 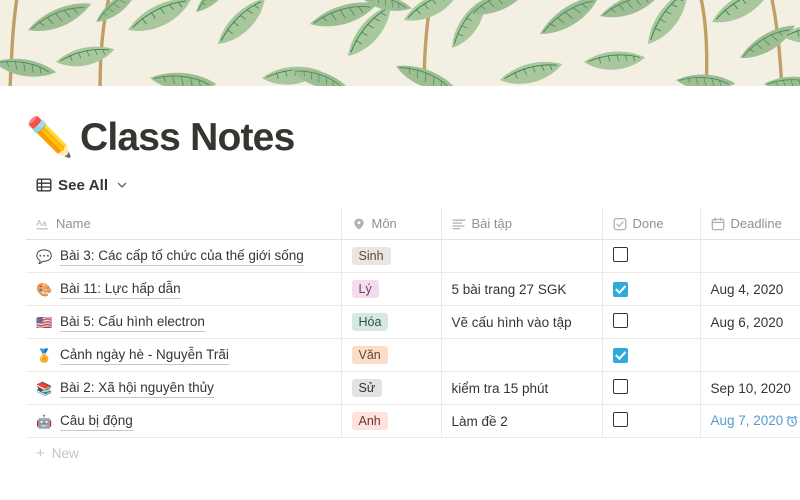 What do you see at coordinates (44, 185) in the screenshot?
I see `table-icon` at bounding box center [44, 185].